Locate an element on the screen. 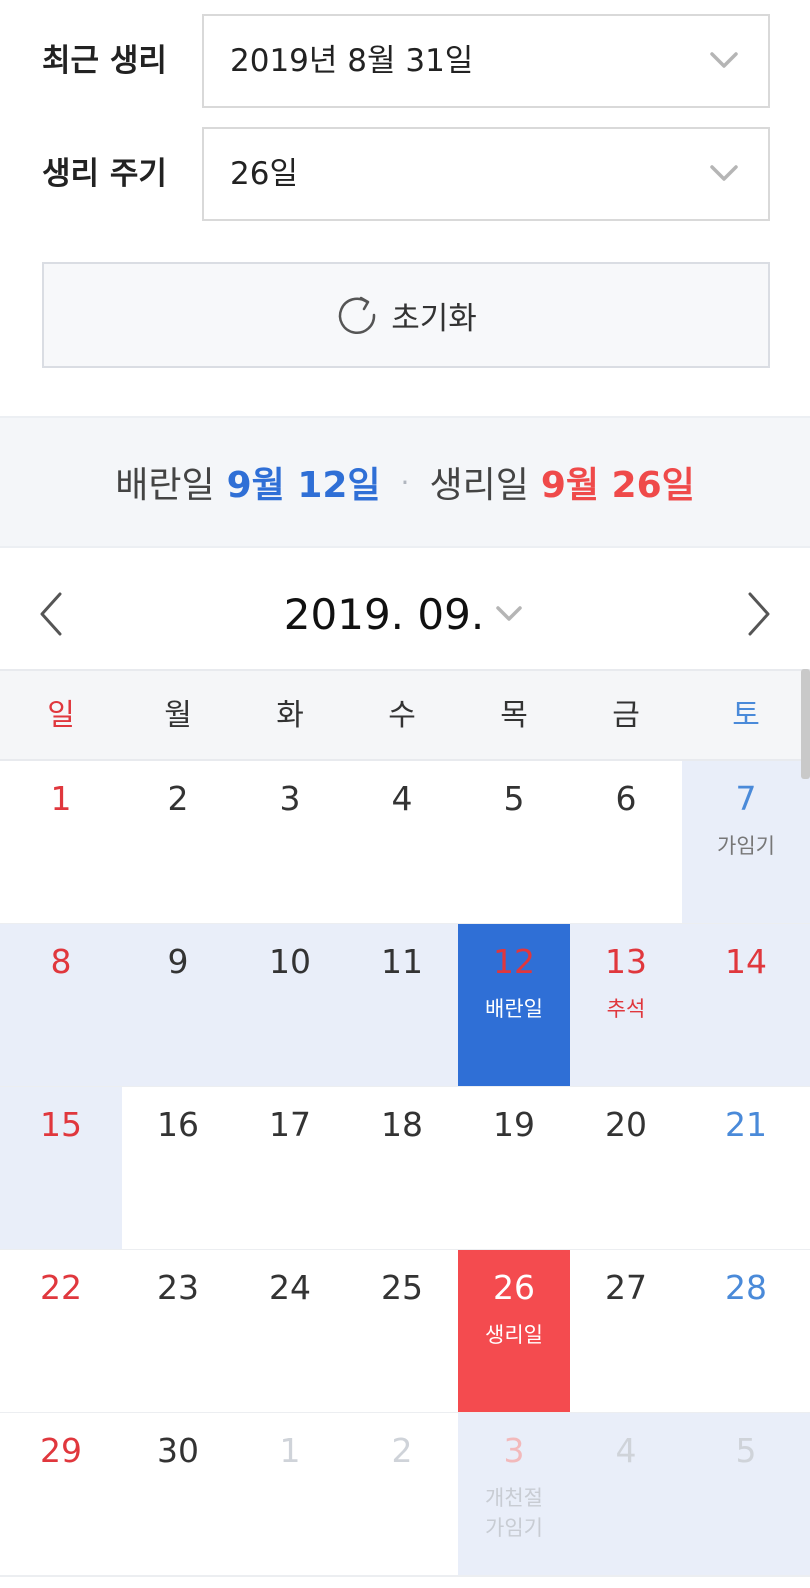 This screenshot has width=810, height=1588. day-number: 22 is located at coordinates (61, 1287).